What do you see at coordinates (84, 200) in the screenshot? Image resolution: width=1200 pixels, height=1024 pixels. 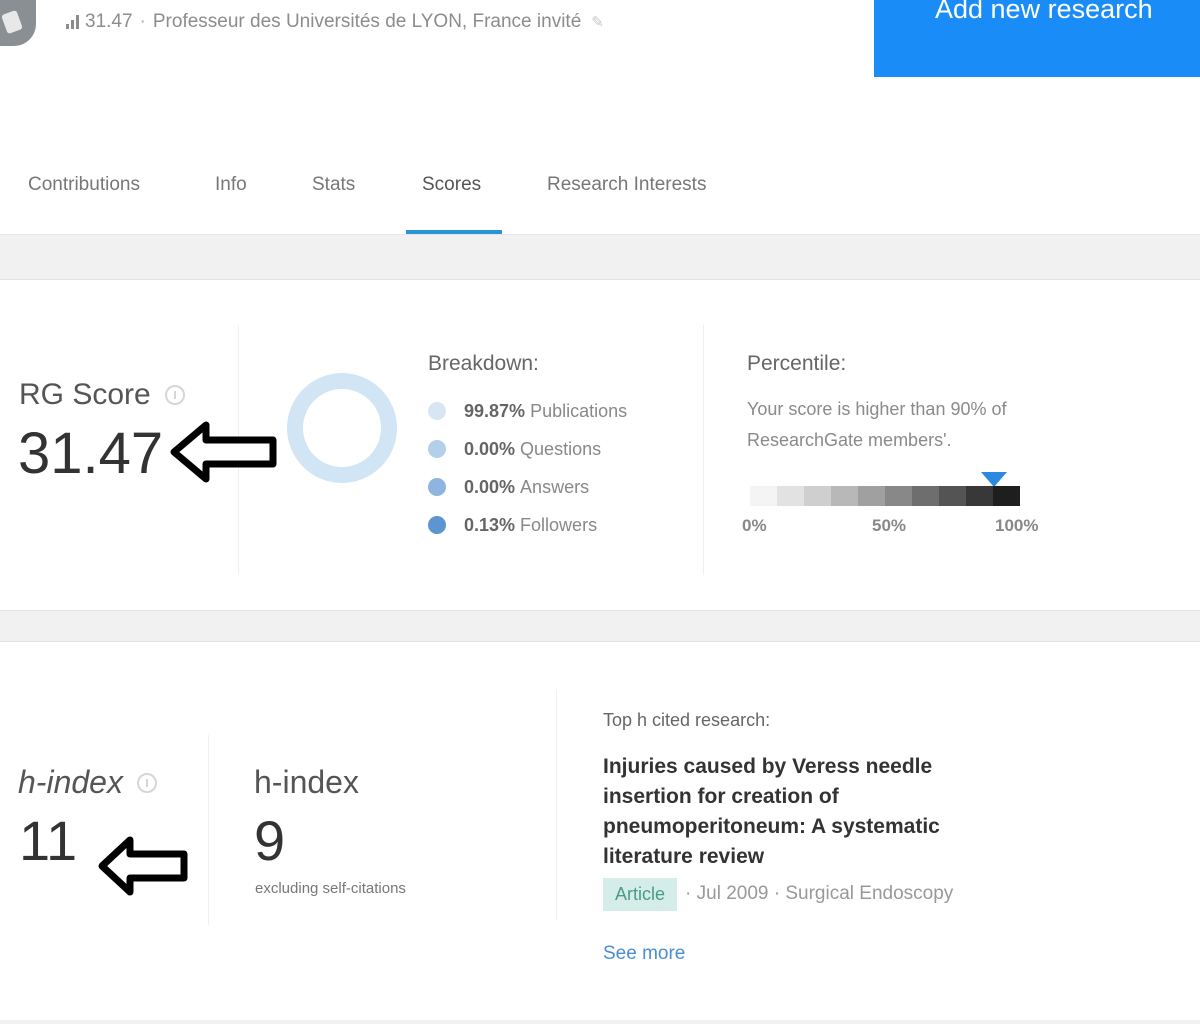 I see `tab-contributions: Contributions` at bounding box center [84, 200].